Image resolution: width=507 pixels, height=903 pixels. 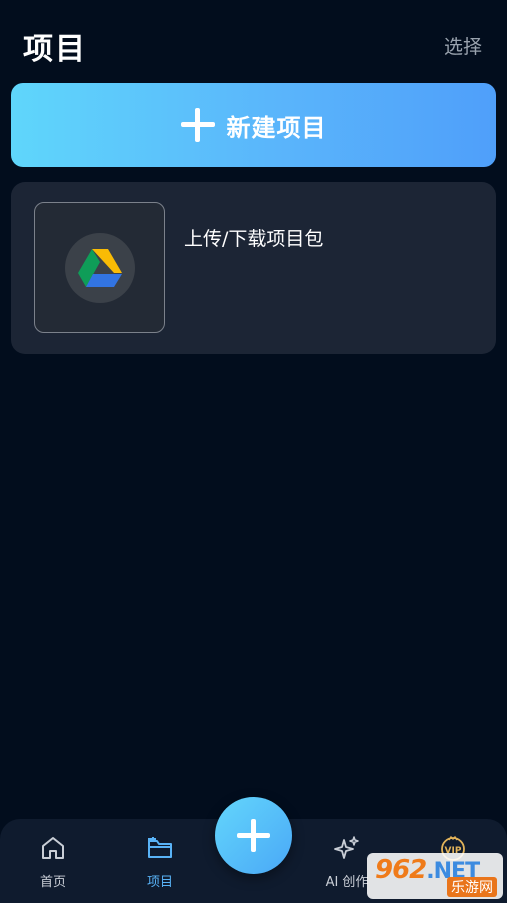 What do you see at coordinates (53, 848) in the screenshot?
I see `home-icon` at bounding box center [53, 848].